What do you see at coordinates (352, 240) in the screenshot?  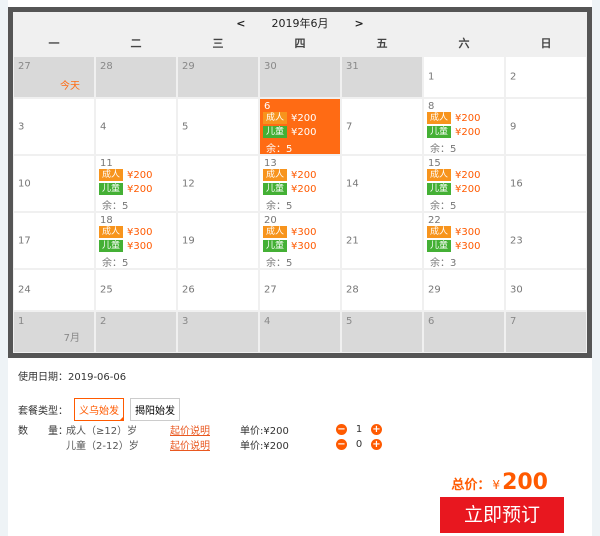 I see `day-number: 21` at bounding box center [352, 240].